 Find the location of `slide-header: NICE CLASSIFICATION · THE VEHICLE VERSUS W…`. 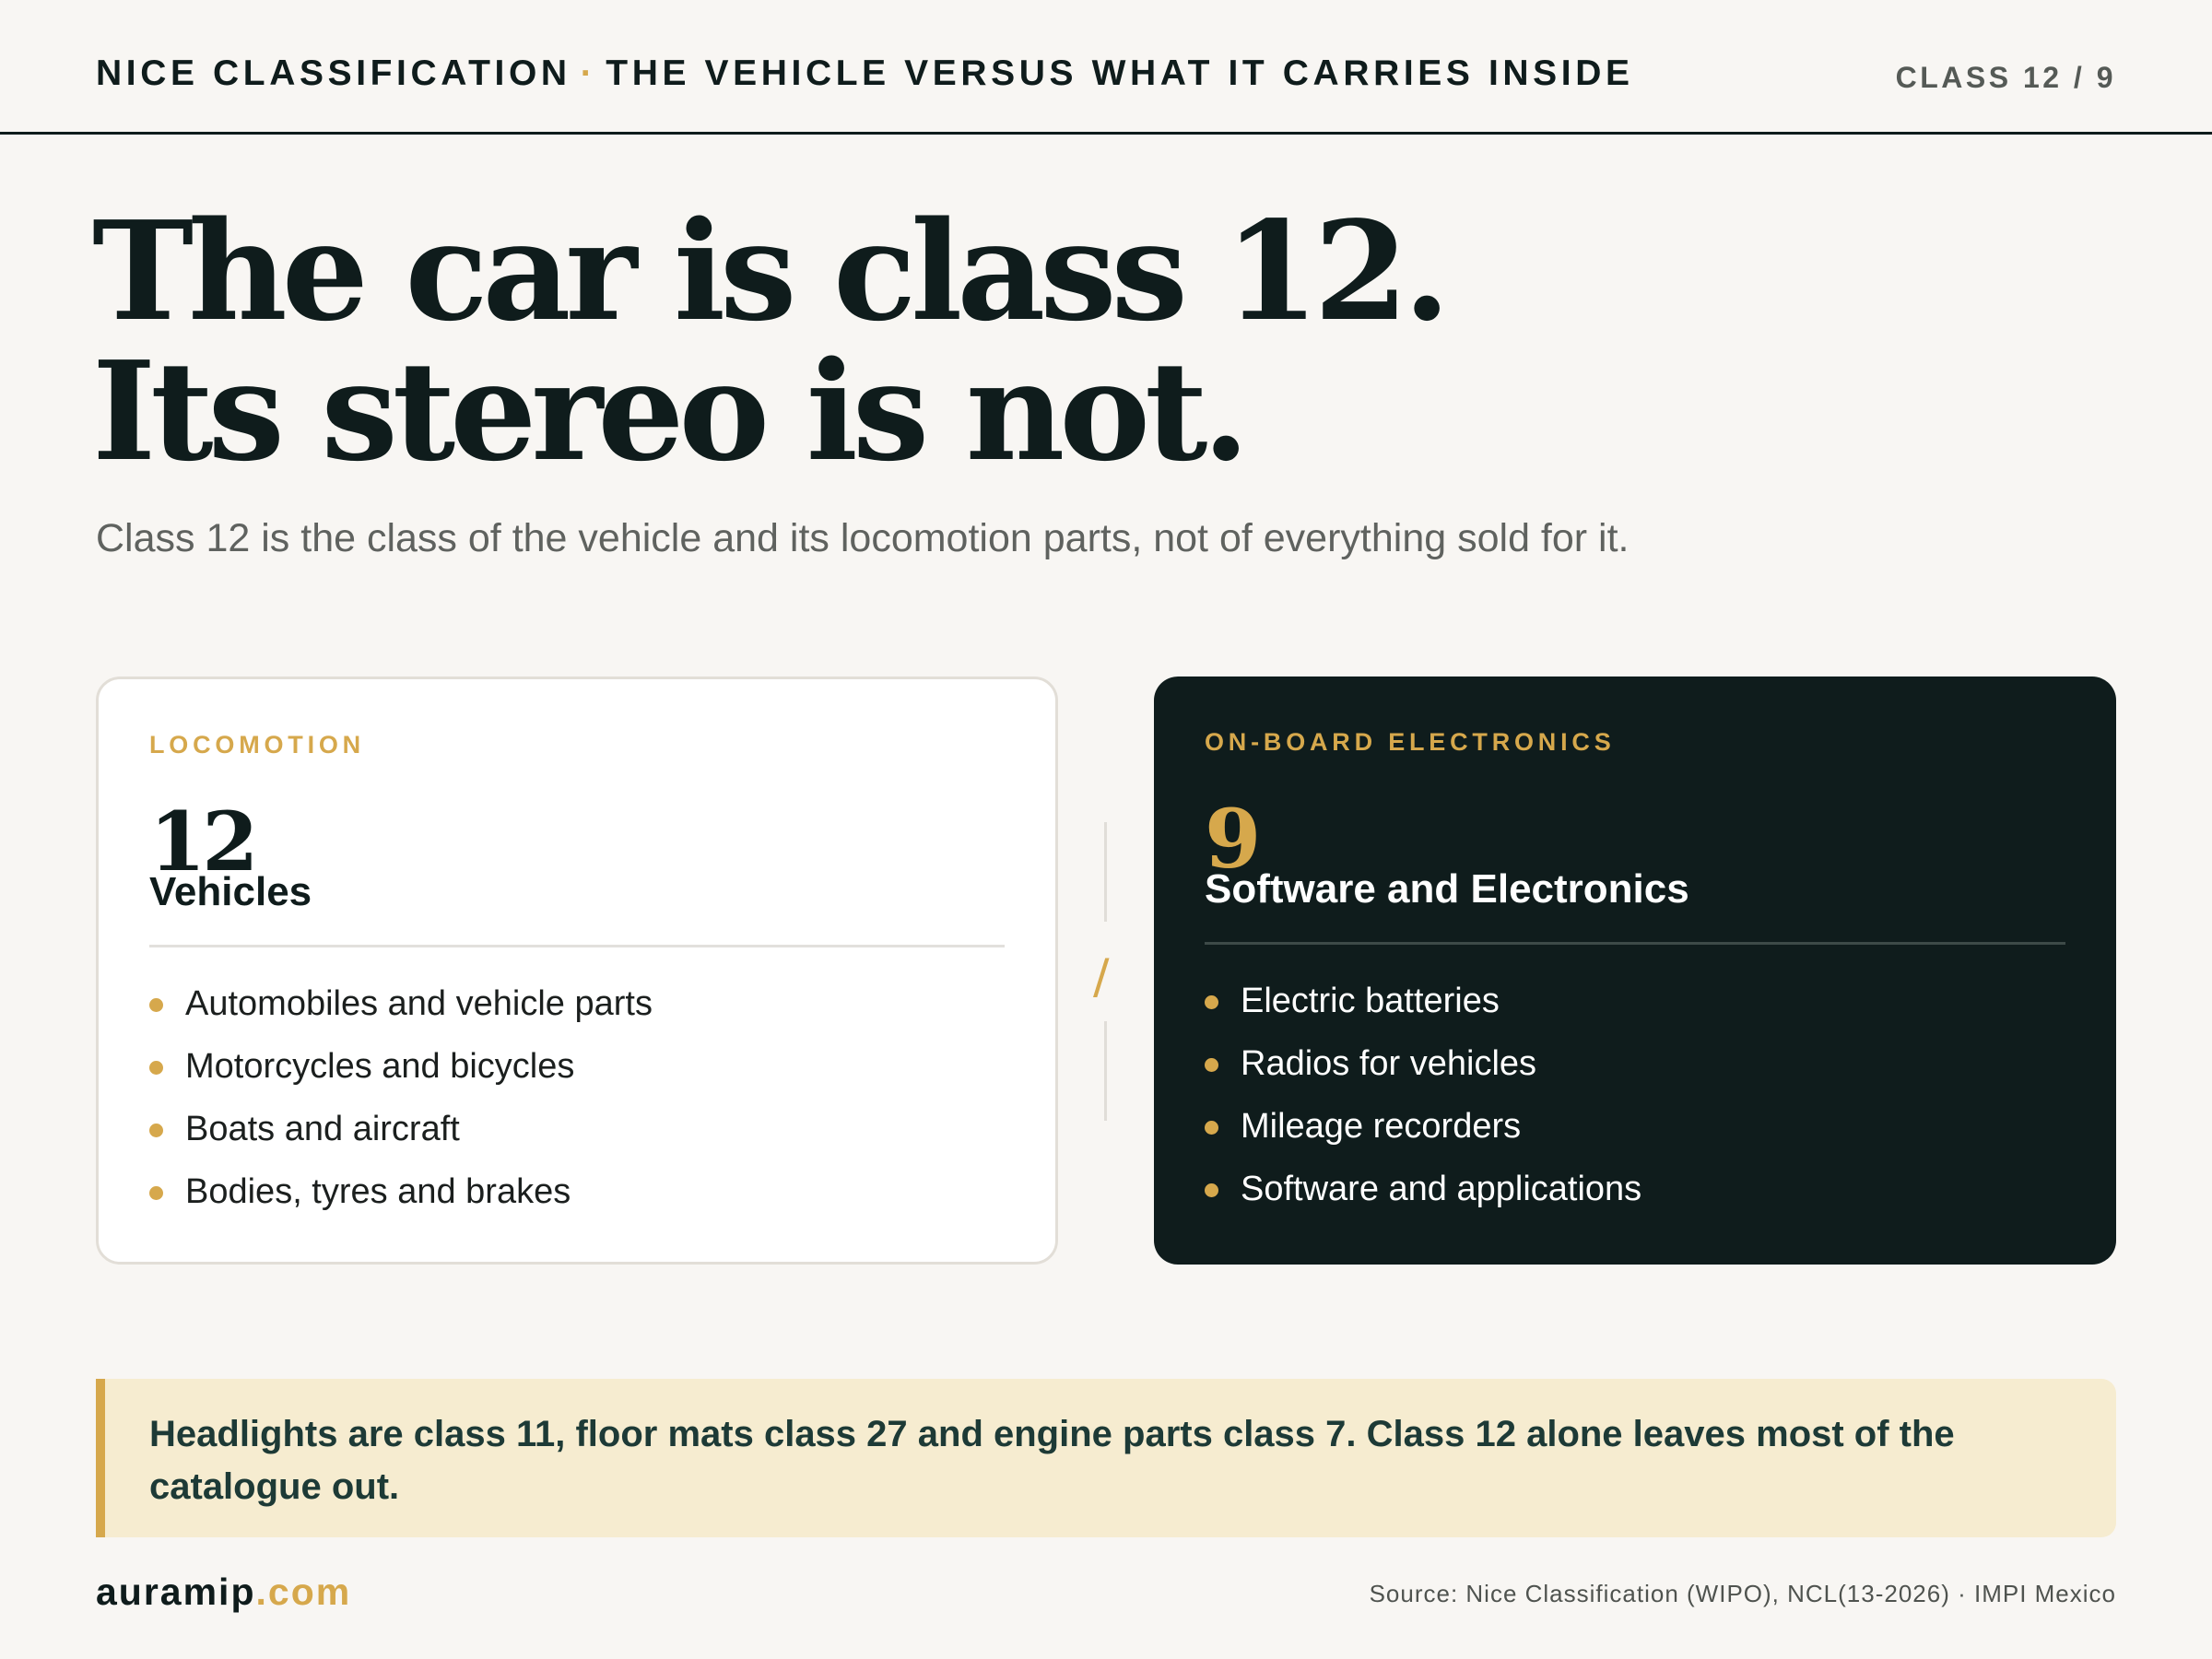

slide-header: NICE CLASSIFICATION · THE VEHICLE VERSUS W… is located at coordinates (1106, 67).